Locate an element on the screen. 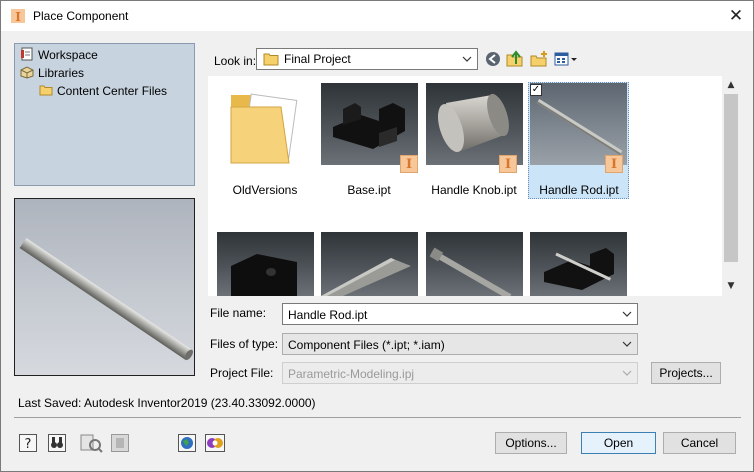 Image resolution: width=754 pixels, height=472 pixels. file-search-icon is located at coordinates (91, 443).